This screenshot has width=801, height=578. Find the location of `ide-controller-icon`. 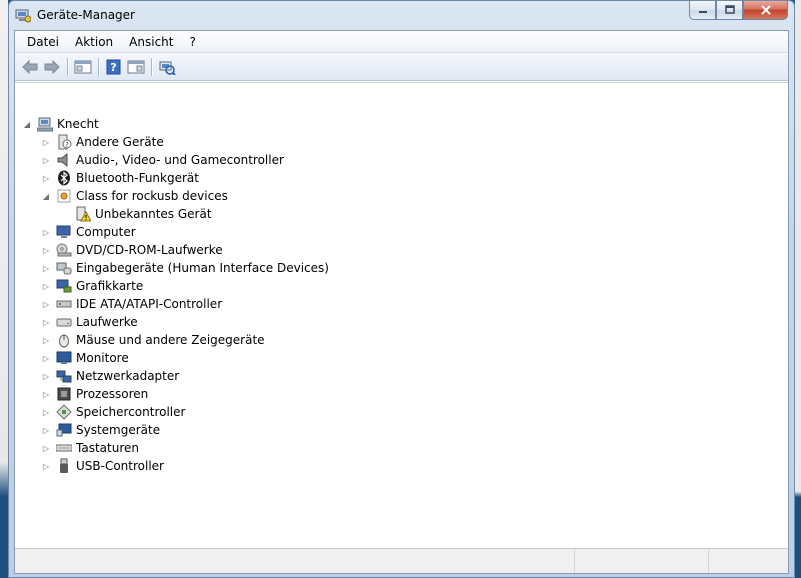

ide-controller-icon is located at coordinates (64, 304).